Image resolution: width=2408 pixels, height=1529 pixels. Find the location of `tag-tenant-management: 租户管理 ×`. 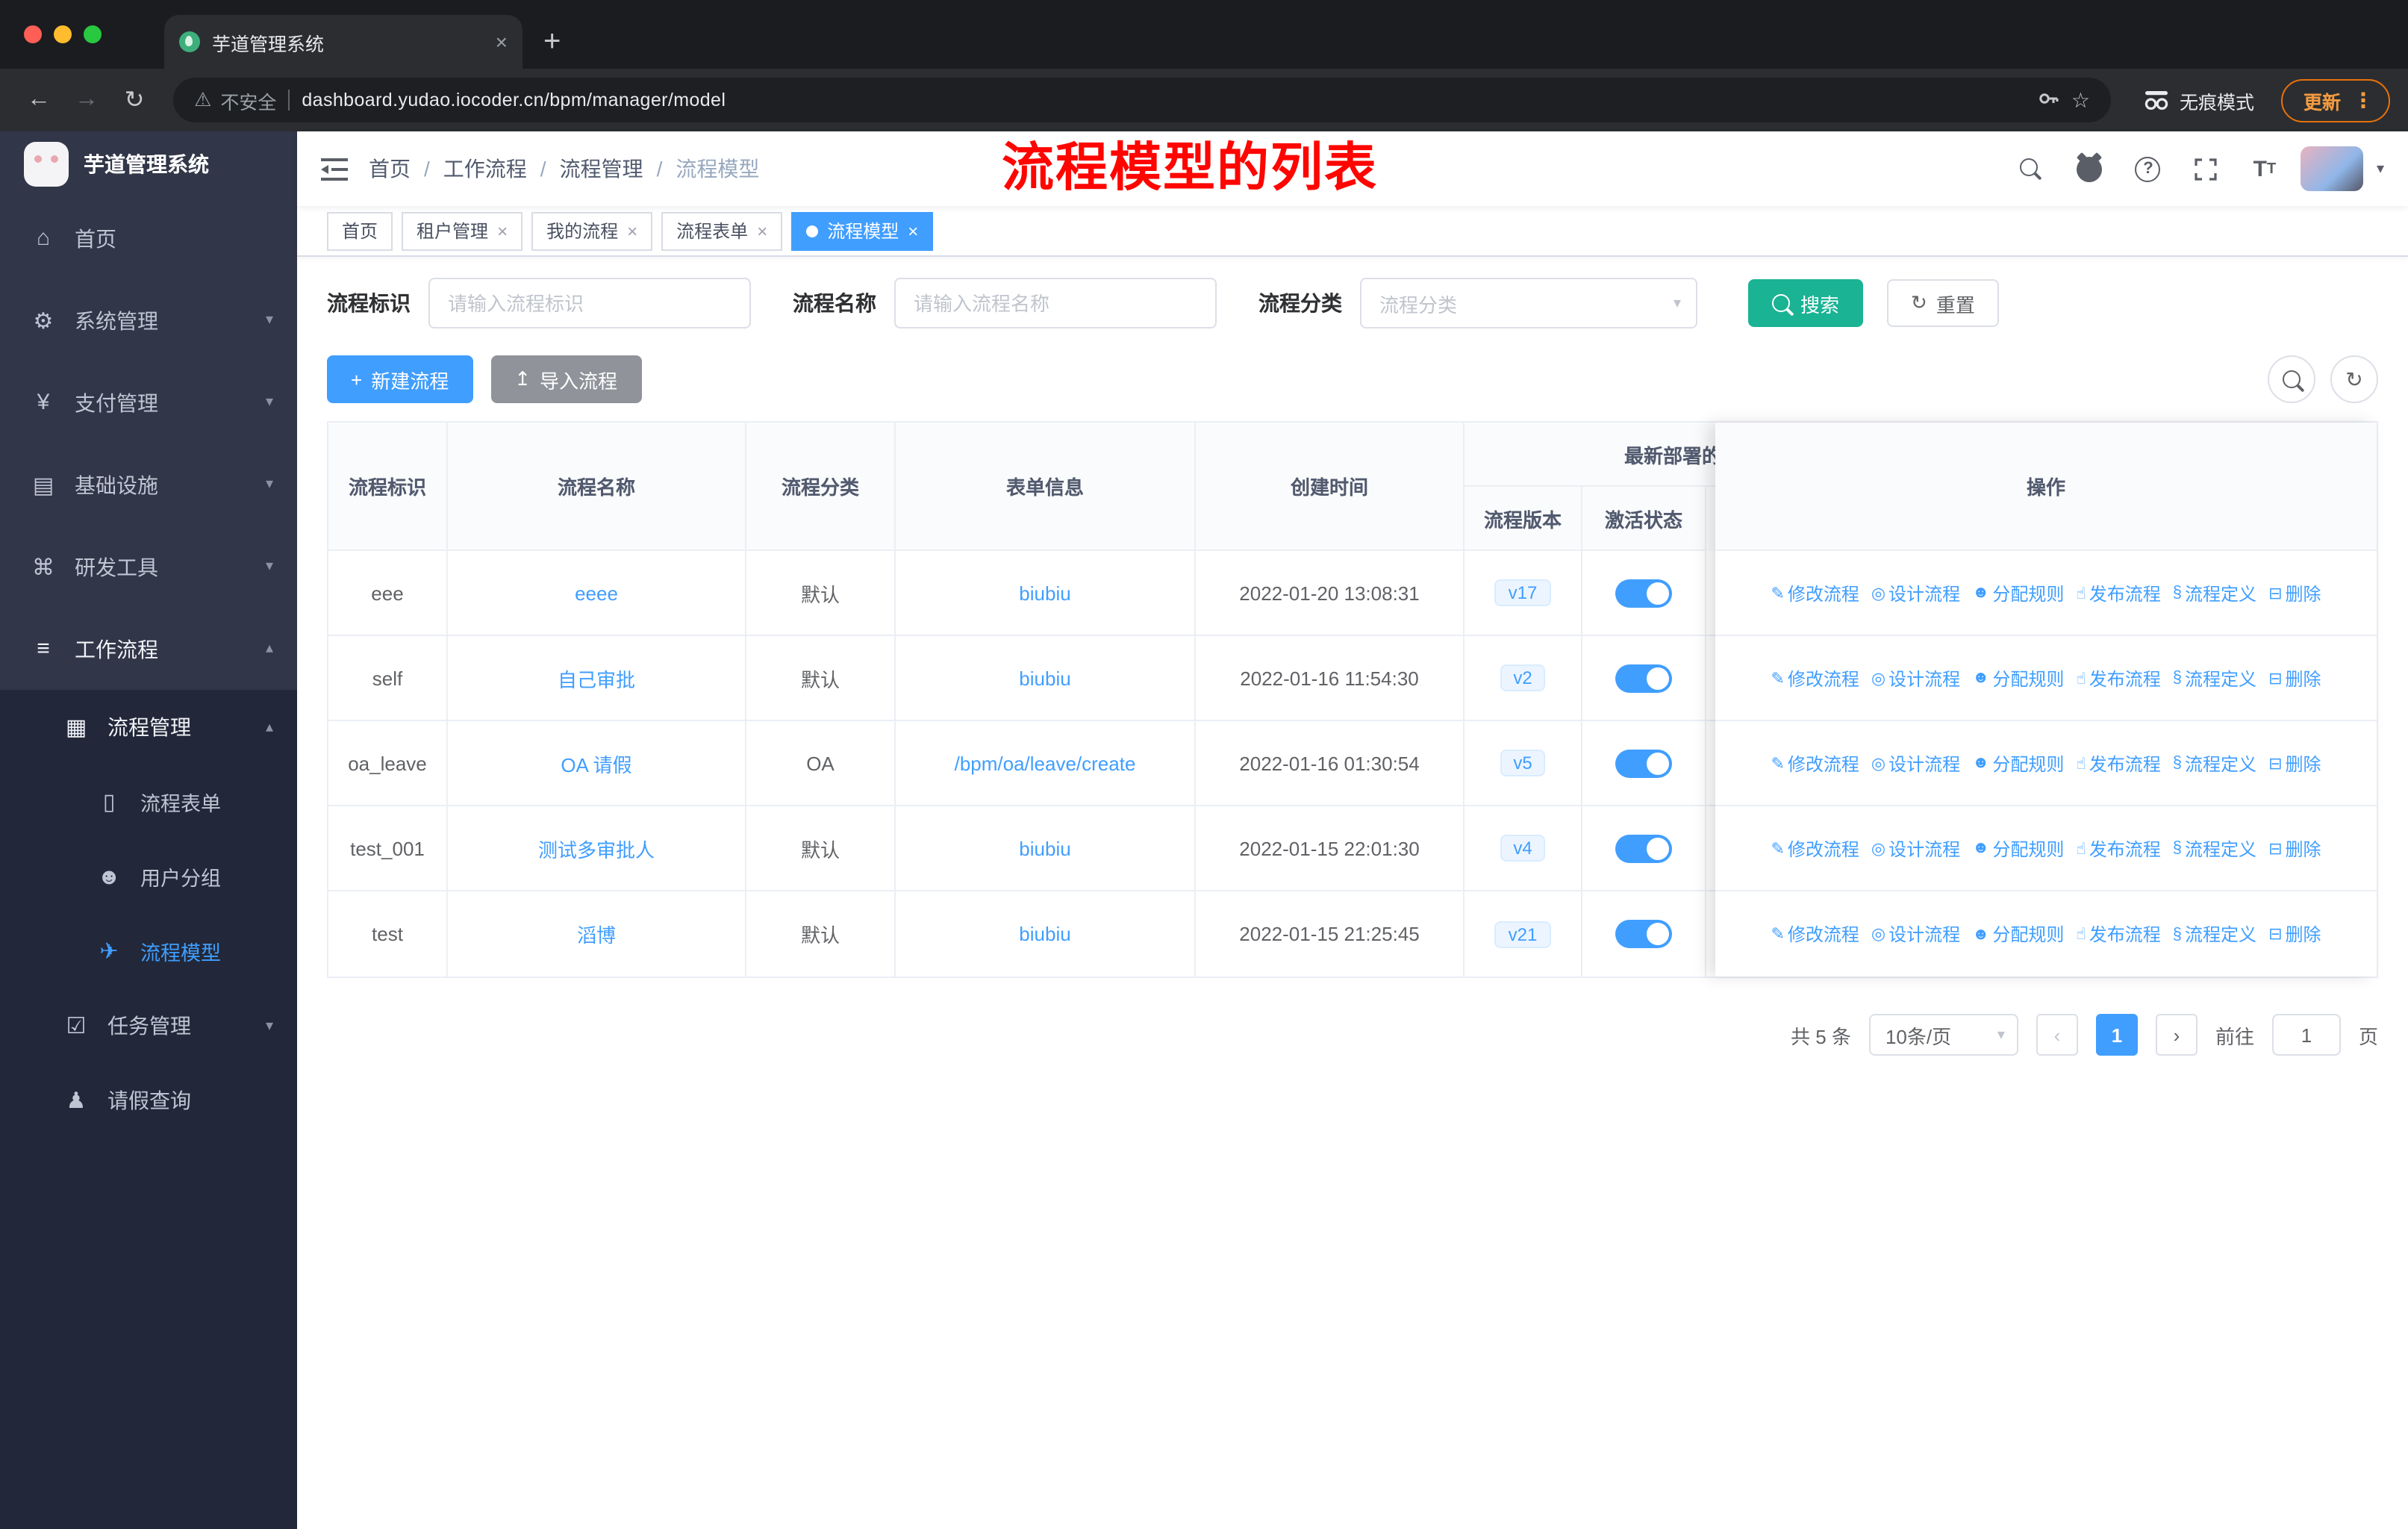

tag-tenant-management: 租户管理 × is located at coordinates (462, 231).